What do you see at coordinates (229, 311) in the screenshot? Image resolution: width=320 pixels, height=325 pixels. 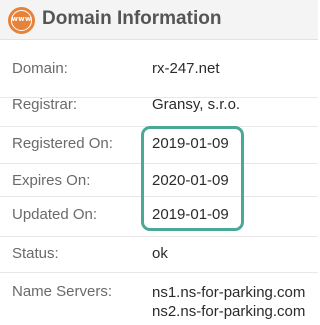 I see `name-server-2: ns2.ns-for-parking.com` at bounding box center [229, 311].